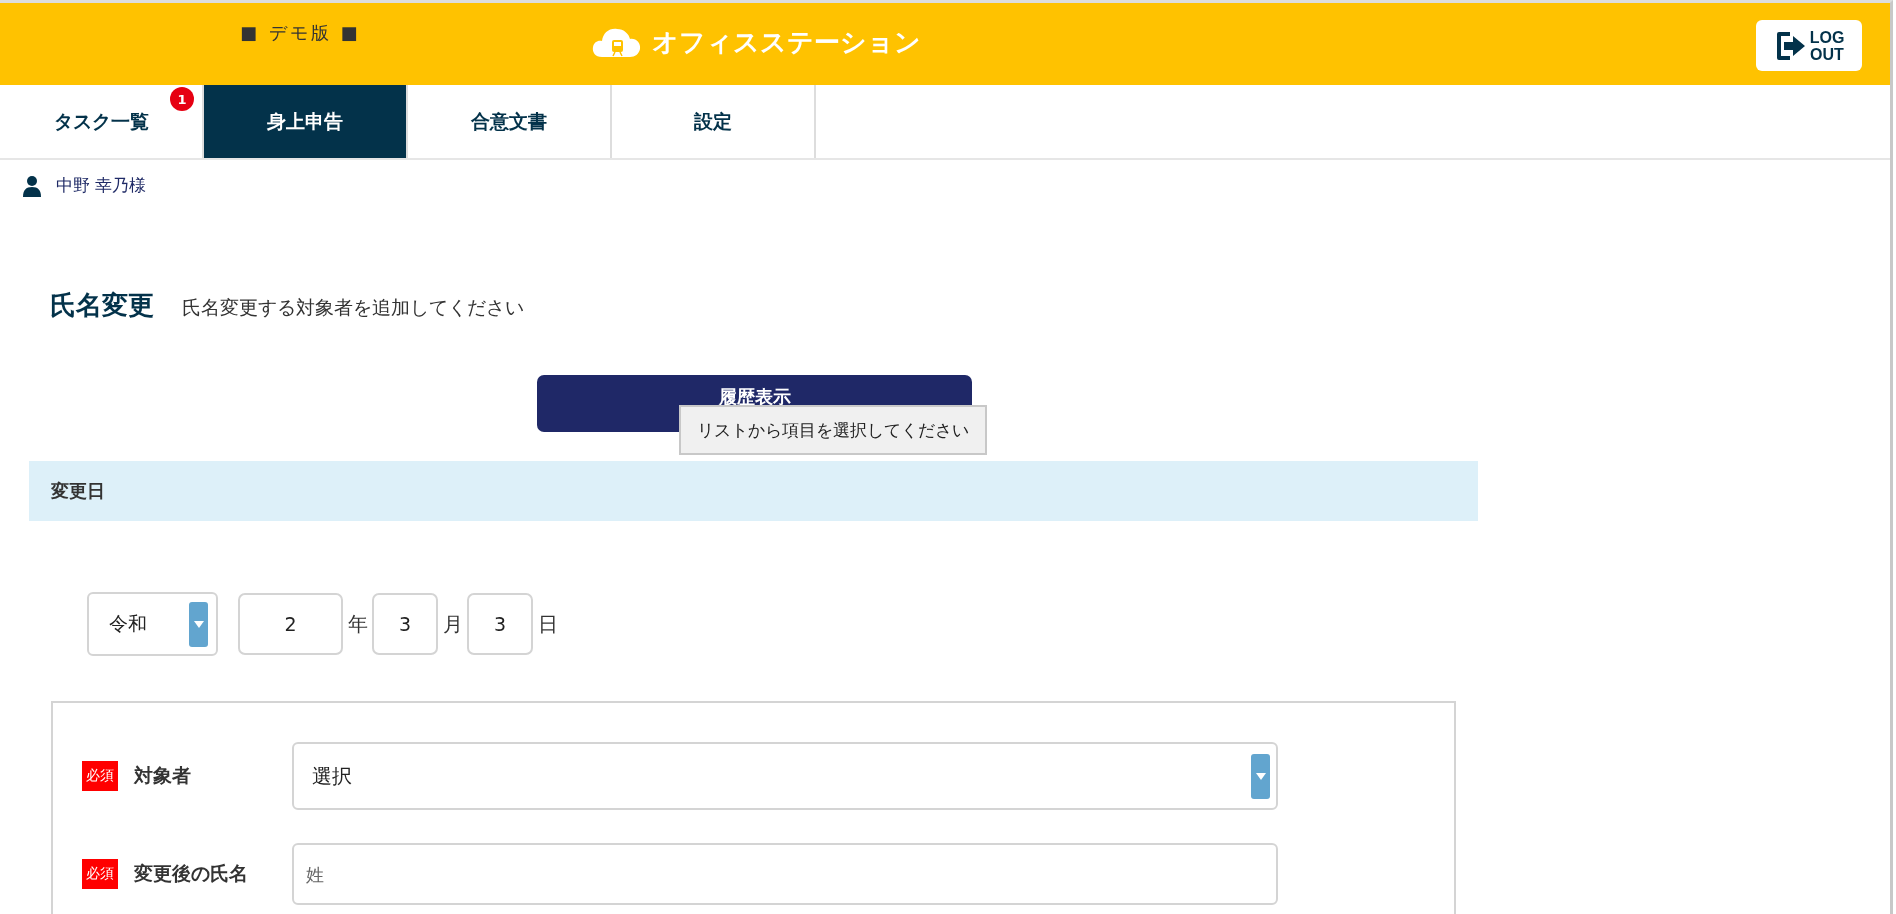 The height and width of the screenshot is (914, 1896). Describe the element at coordinates (785, 874) in the screenshot. I see `name-input-field: 姓` at that location.